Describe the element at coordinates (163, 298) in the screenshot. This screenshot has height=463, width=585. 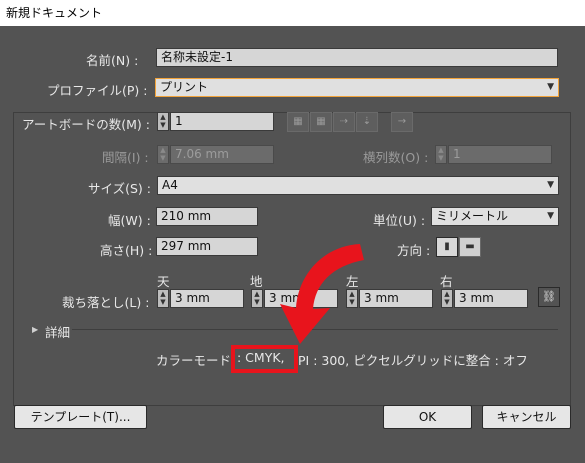
I see `bleed-top-stepper: ▲ ▼` at that location.